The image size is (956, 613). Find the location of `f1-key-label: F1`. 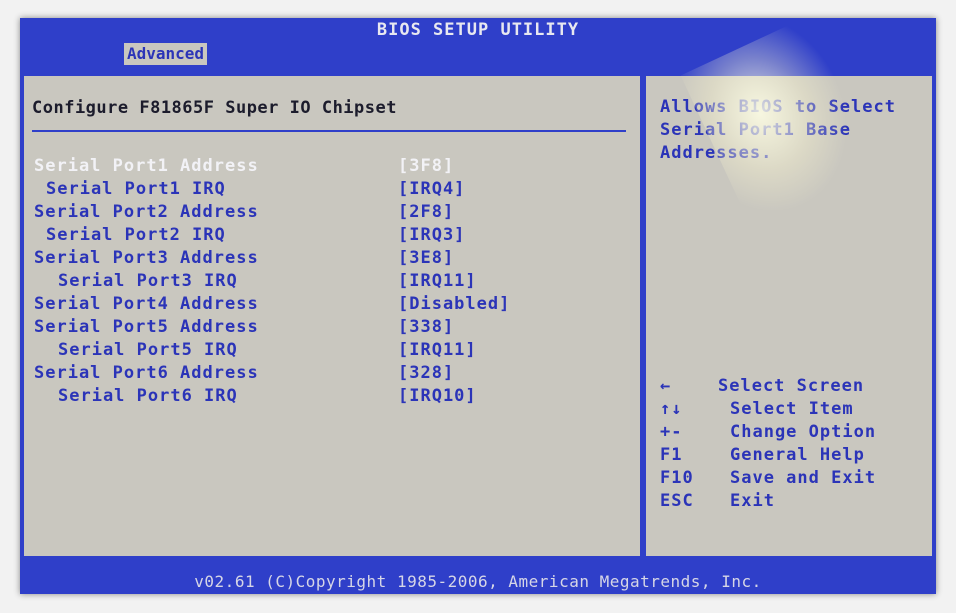

f1-key-label: F1 is located at coordinates (671, 455).